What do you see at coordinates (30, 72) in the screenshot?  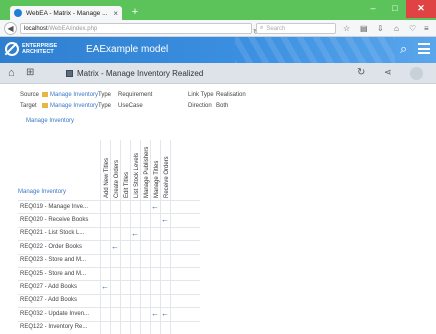 I see `browser-tree-icon: ⊞` at bounding box center [30, 72].